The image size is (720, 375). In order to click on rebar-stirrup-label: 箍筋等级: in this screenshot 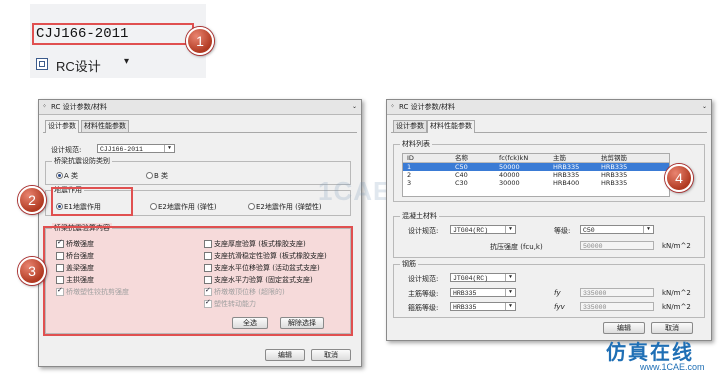, I will do `click(423, 308)`.